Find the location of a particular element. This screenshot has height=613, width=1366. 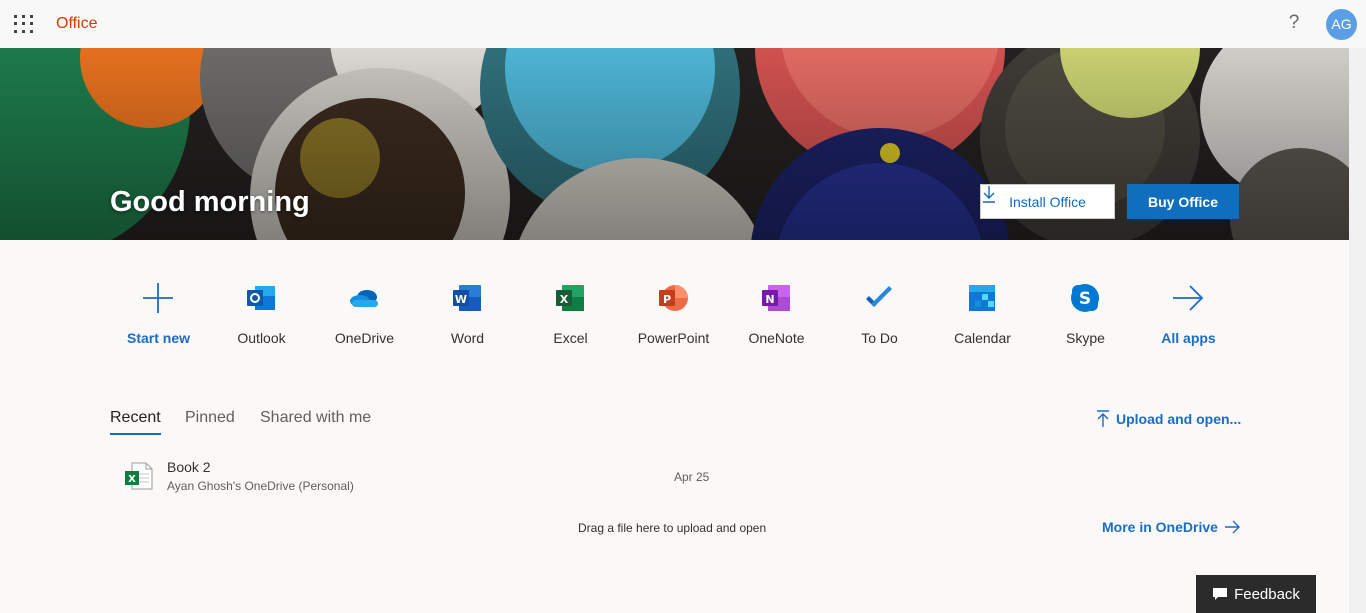

app-skype: S Skype is located at coordinates (1085, 316).